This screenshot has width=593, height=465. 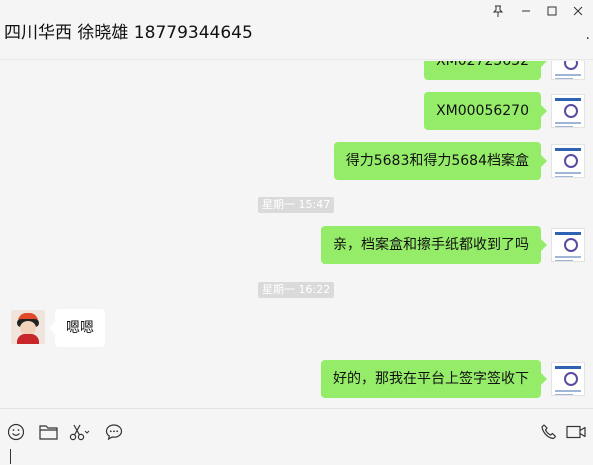 I want to click on minimize-icon, so click(x=526, y=11).